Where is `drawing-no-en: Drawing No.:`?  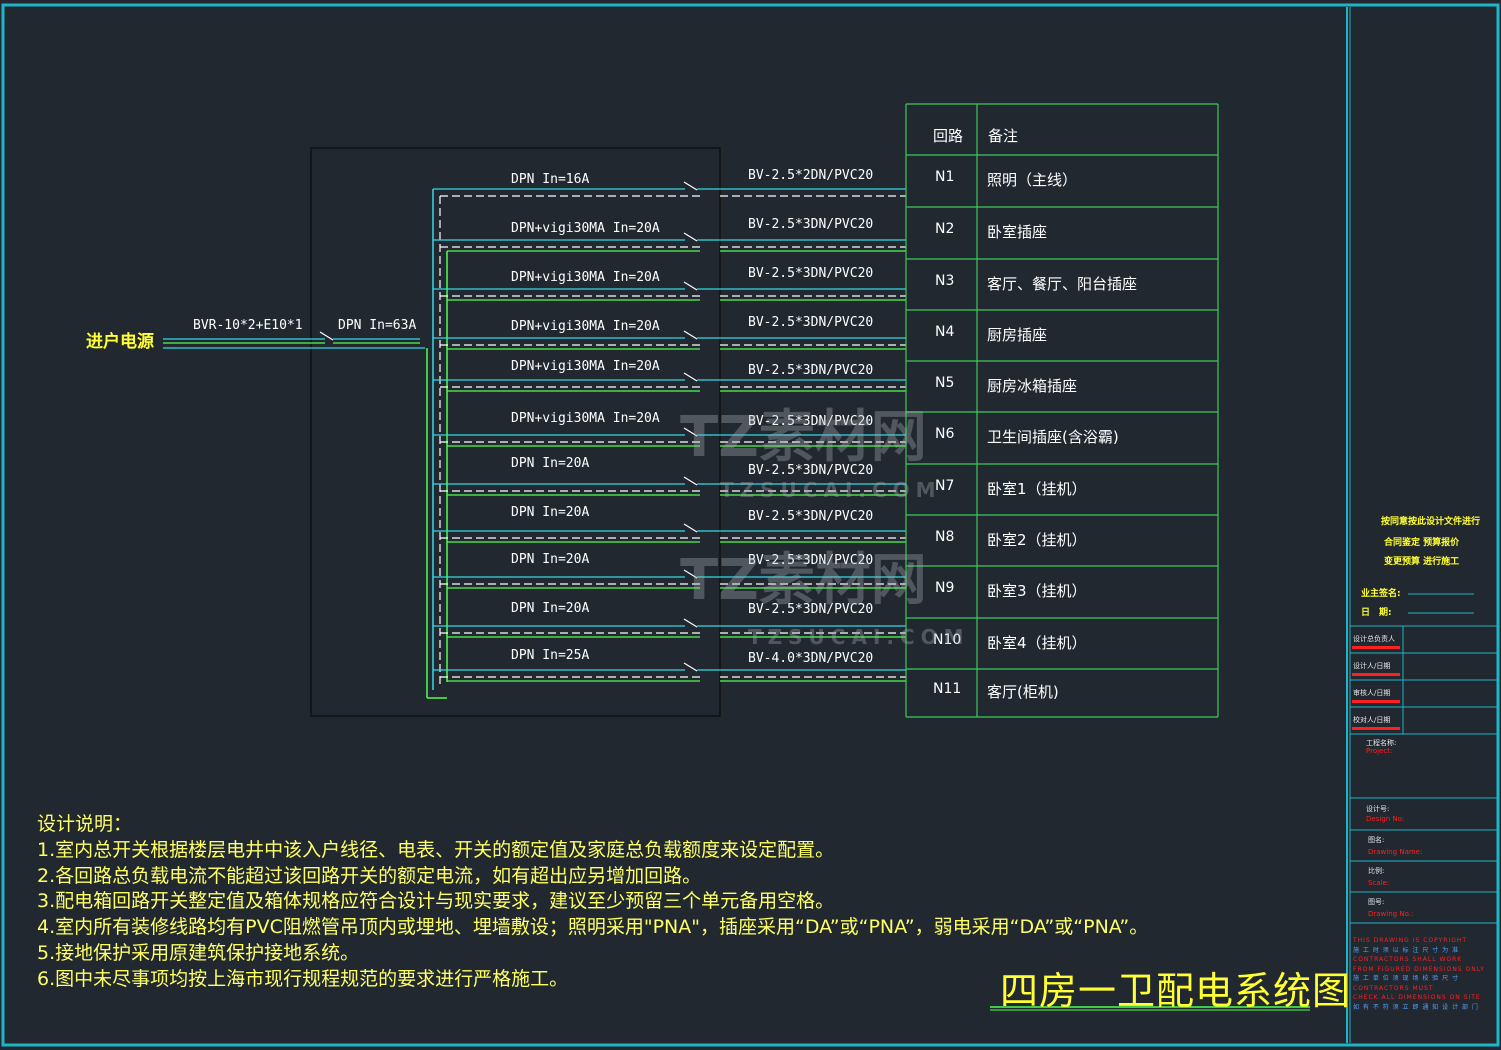 drawing-no-en: Drawing No.: is located at coordinates (1391, 914).